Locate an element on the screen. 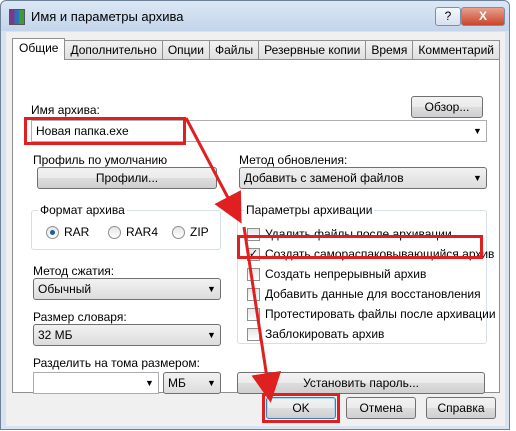 The width and height of the screenshot is (516, 431). tab-comment: Комментарий is located at coordinates (456, 50).